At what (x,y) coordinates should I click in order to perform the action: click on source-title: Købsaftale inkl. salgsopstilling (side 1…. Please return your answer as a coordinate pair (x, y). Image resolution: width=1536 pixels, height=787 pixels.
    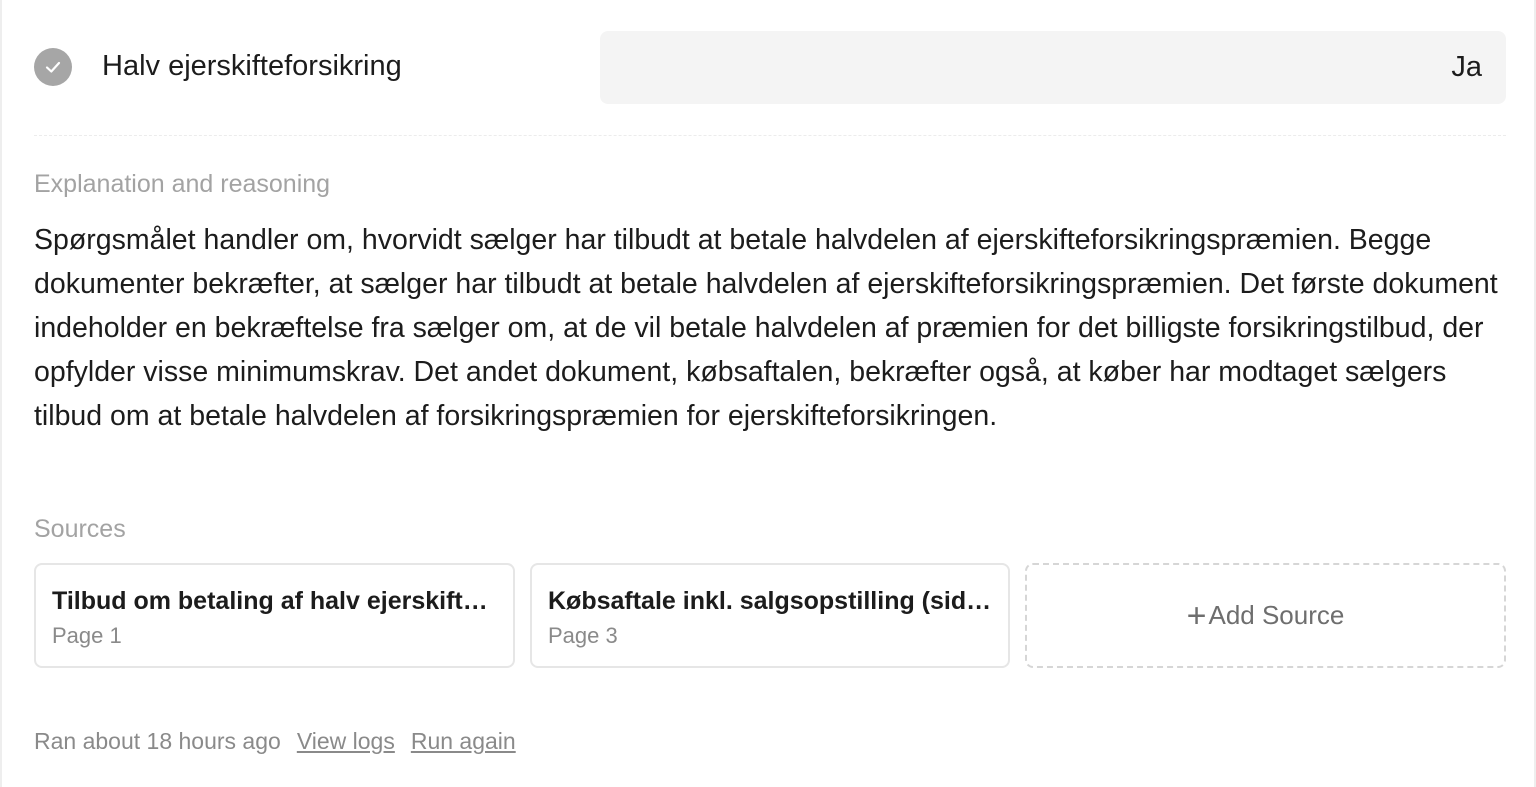
    Looking at the image, I should click on (770, 601).